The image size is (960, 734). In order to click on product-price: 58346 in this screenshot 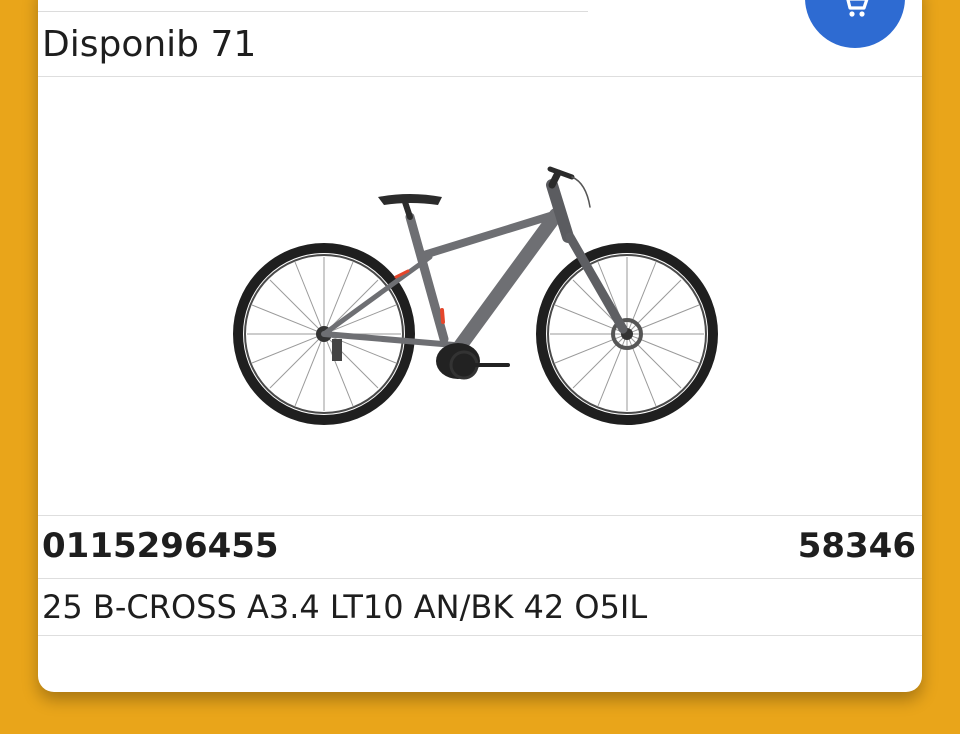, I will do `click(856, 546)`.